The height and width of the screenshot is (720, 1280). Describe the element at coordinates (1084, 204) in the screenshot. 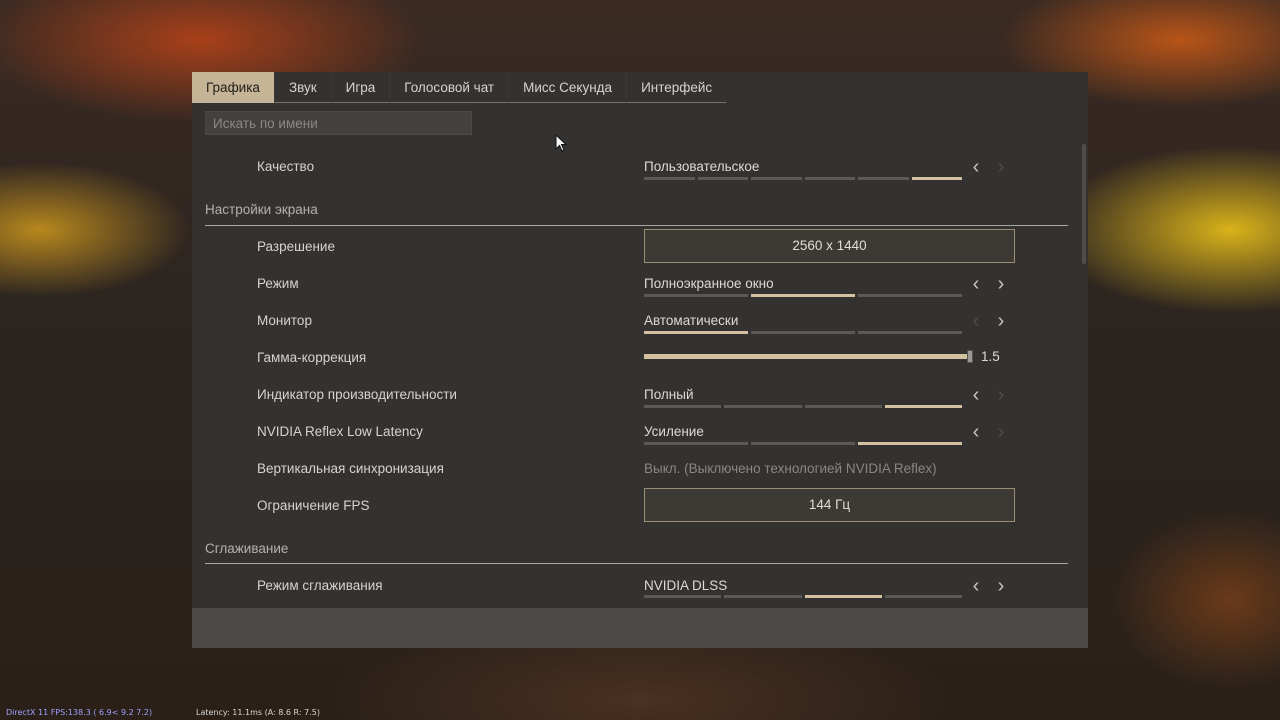

I see `scrollbar` at that location.